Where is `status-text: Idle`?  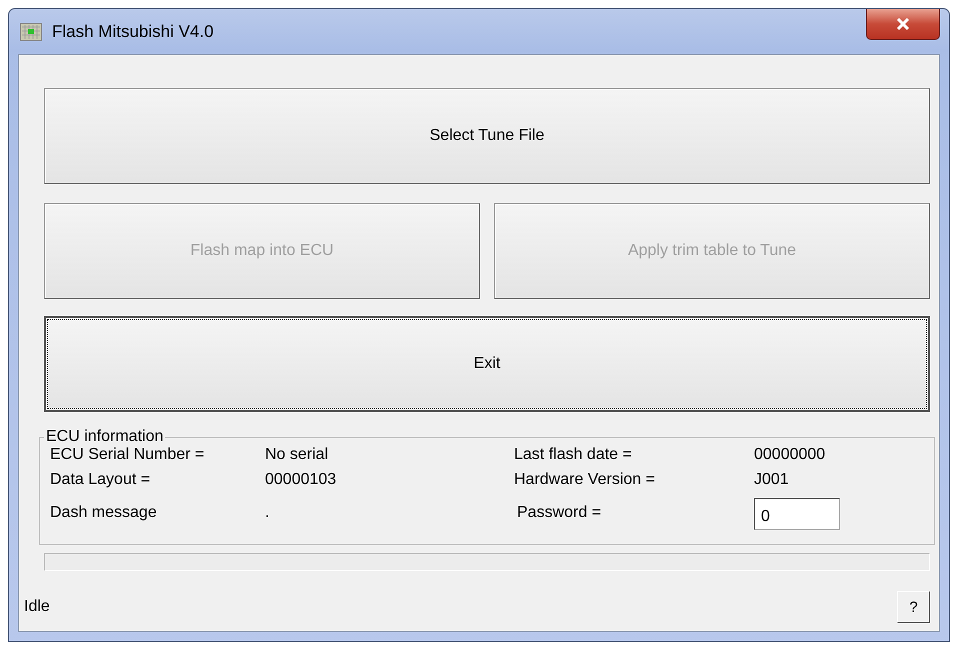
status-text: Idle is located at coordinates (37, 607).